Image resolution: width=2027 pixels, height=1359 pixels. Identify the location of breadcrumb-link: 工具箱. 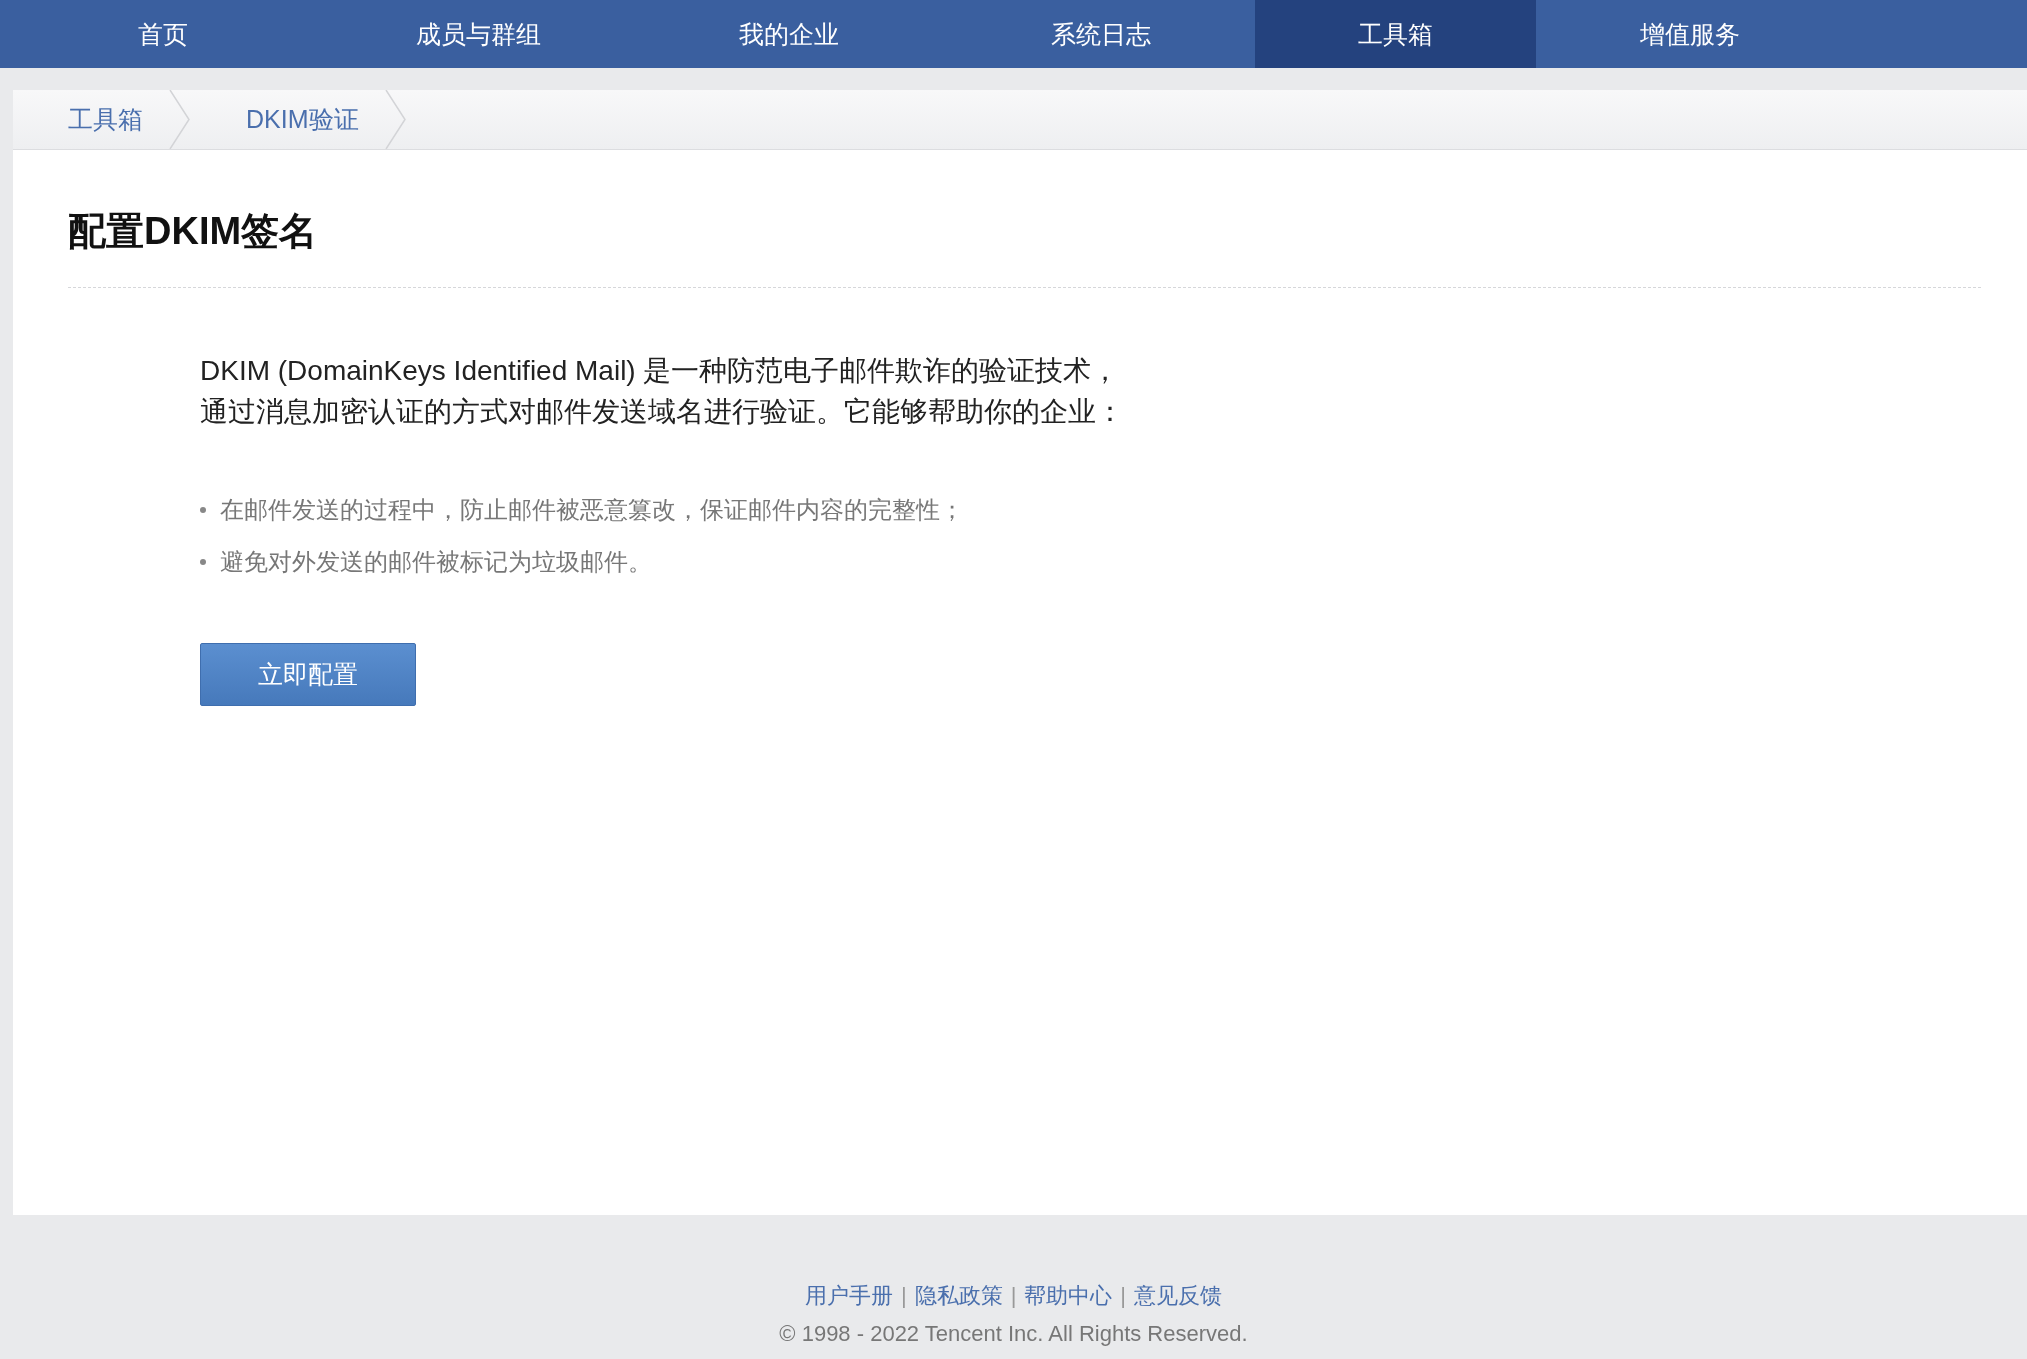
(91, 119).